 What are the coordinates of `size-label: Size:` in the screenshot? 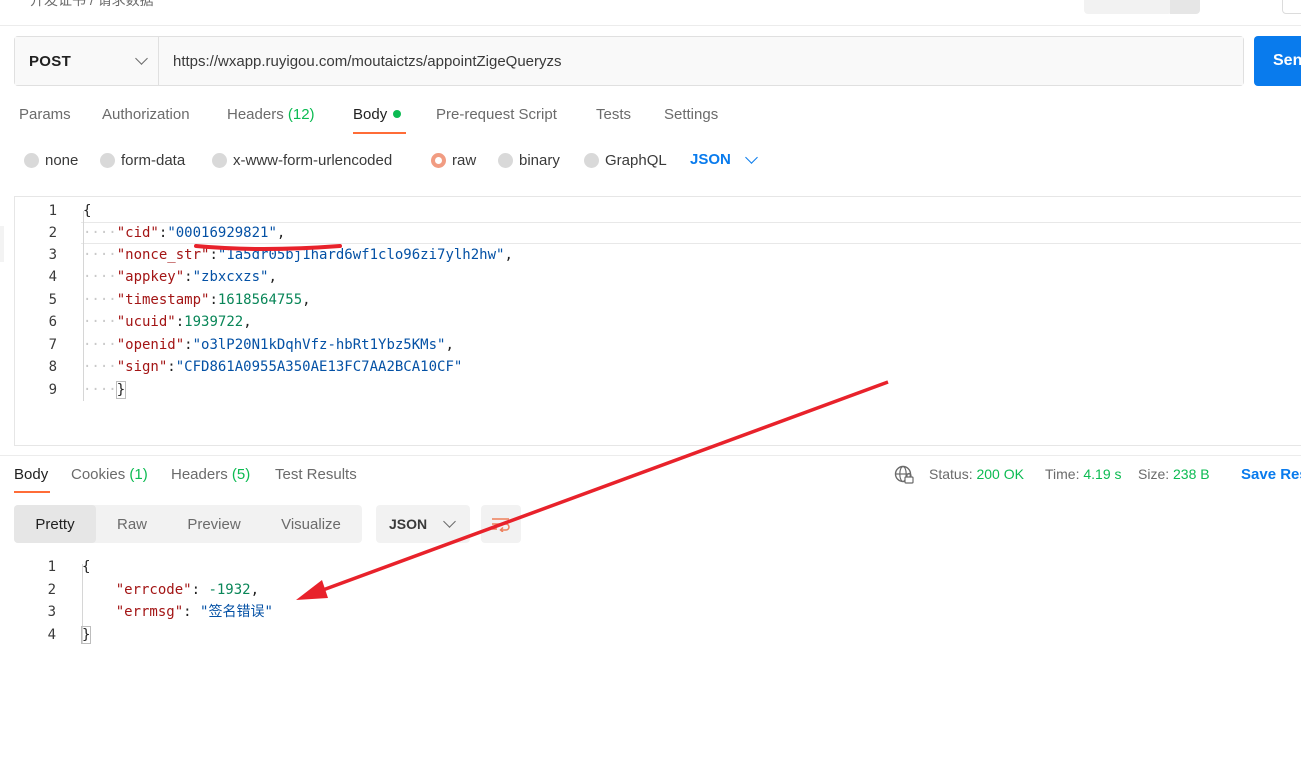 It's located at (1154, 474).